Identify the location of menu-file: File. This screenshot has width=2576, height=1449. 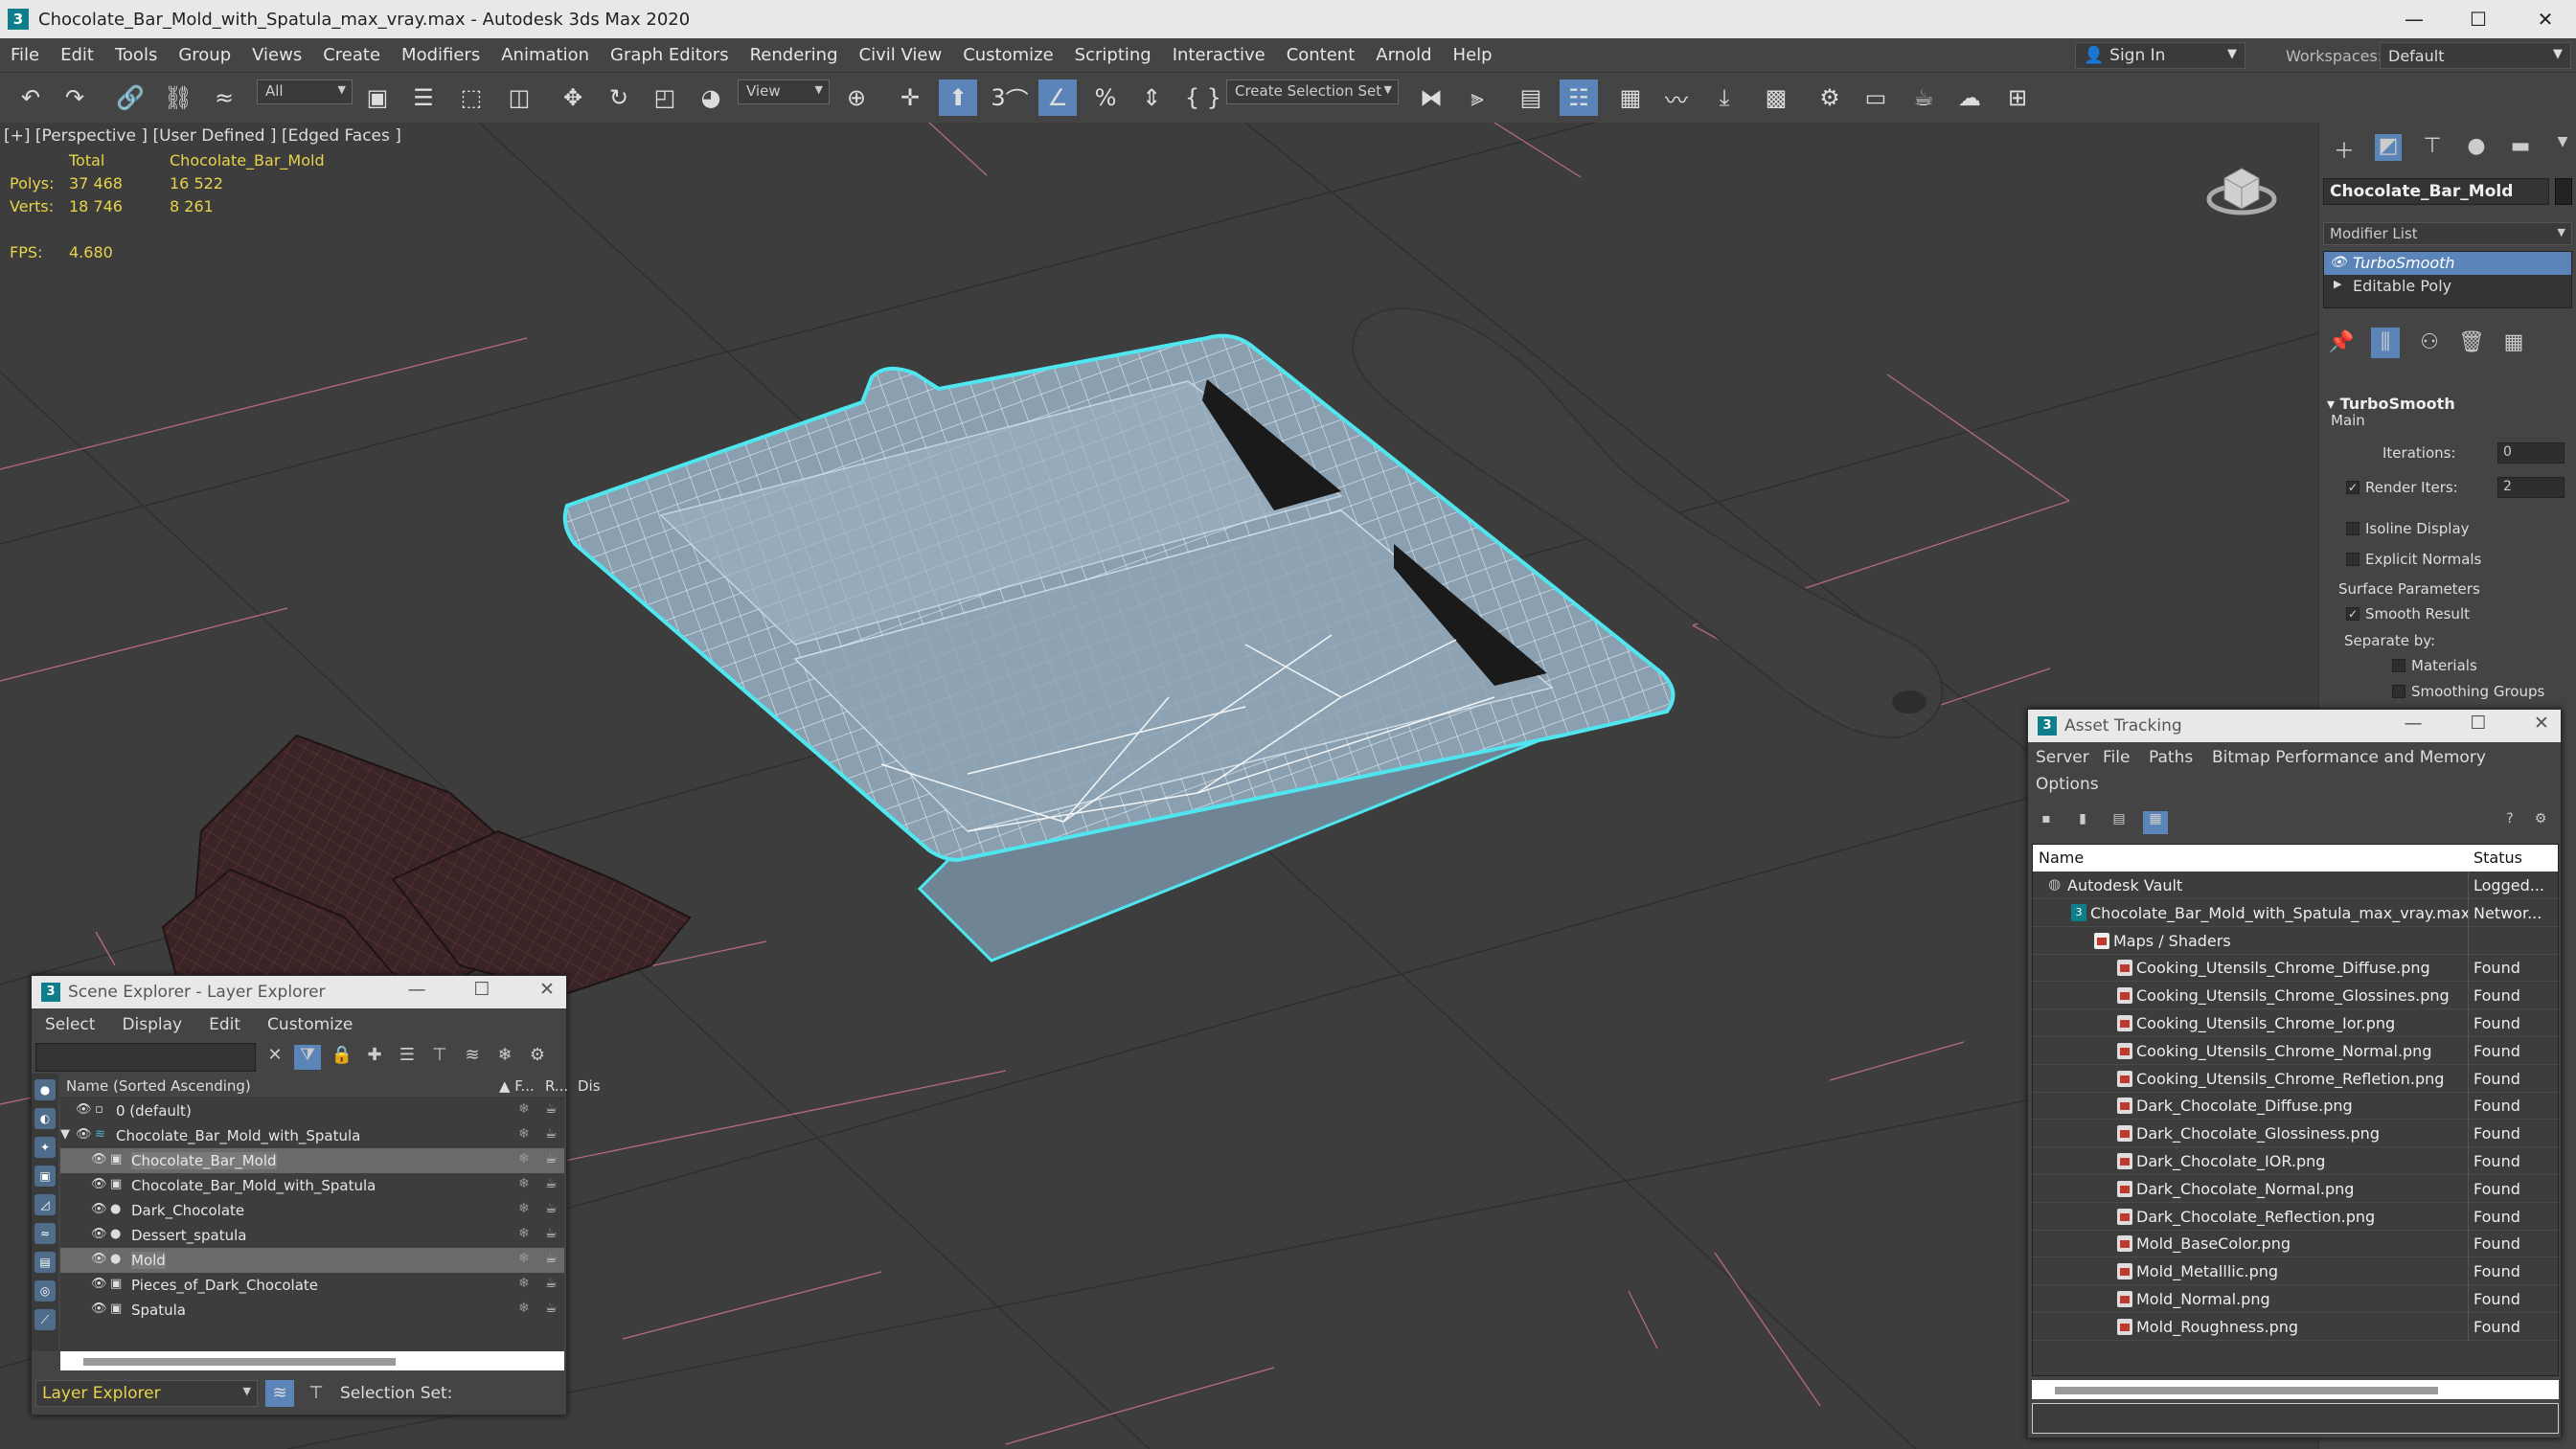
(25, 55).